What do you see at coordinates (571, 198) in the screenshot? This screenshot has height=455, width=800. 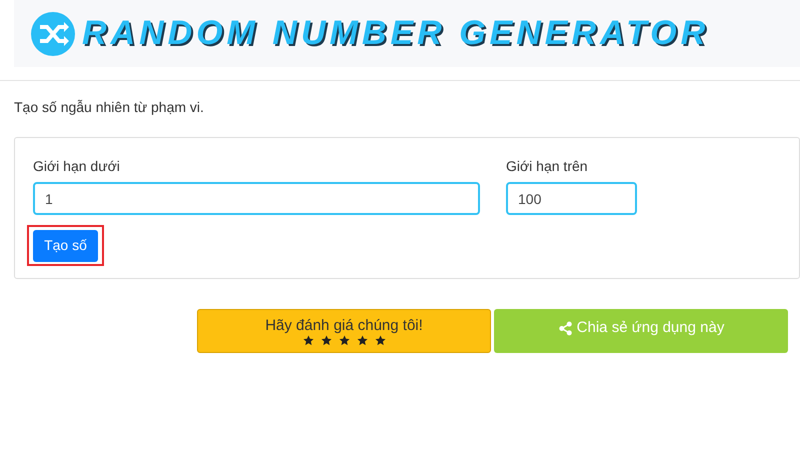 I see `number-input: 100` at bounding box center [571, 198].